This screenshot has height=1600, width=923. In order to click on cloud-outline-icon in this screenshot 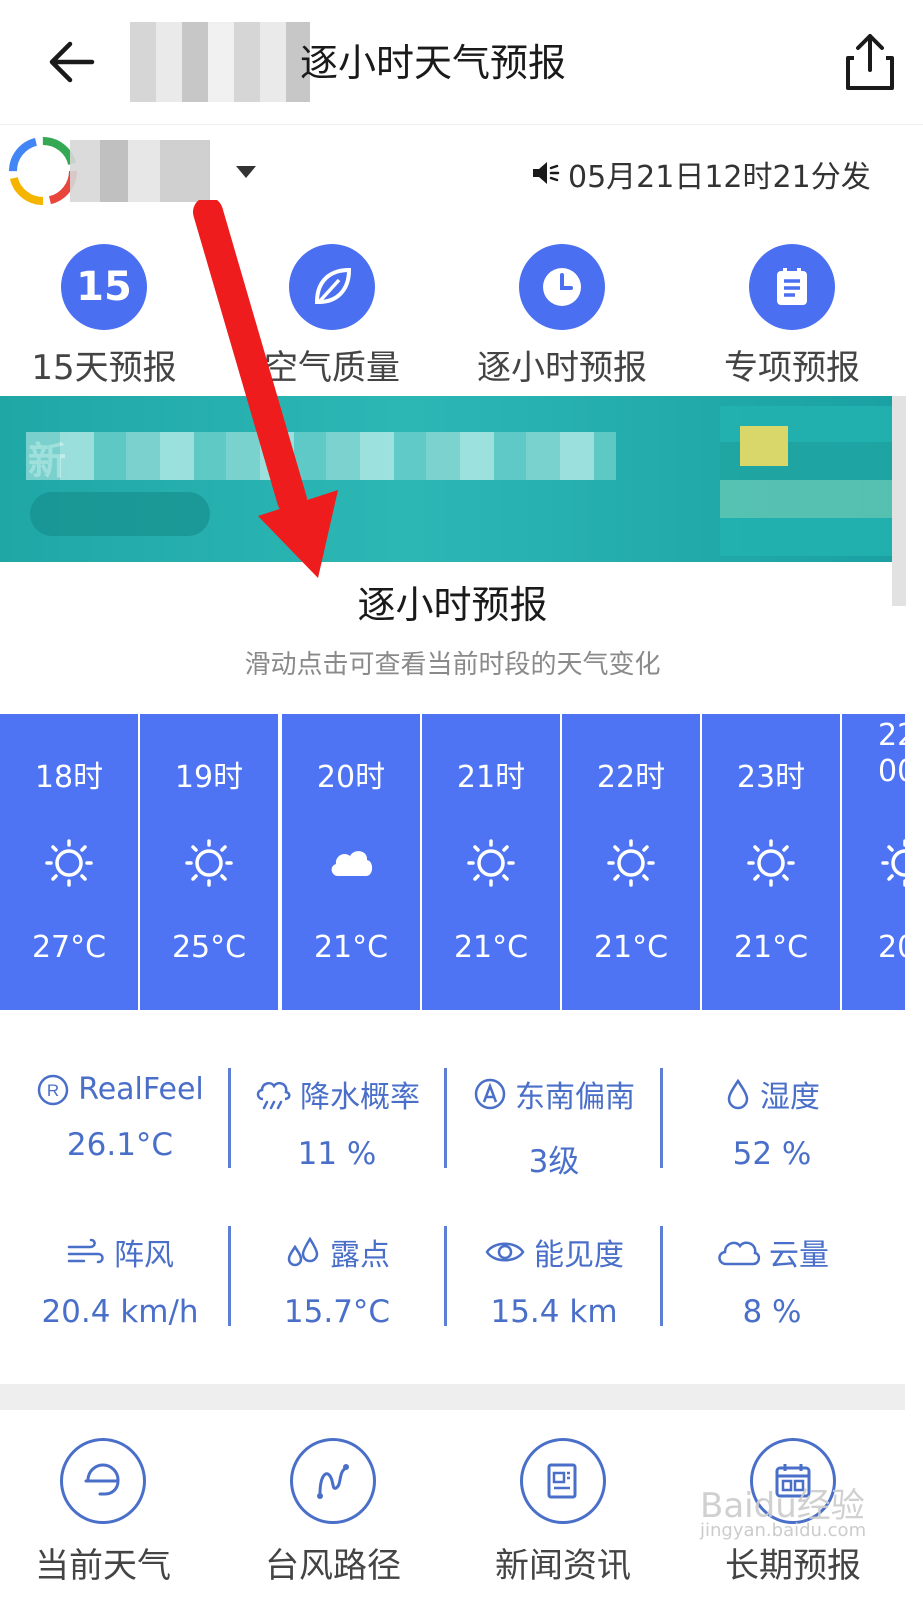, I will do `click(739, 1253)`.